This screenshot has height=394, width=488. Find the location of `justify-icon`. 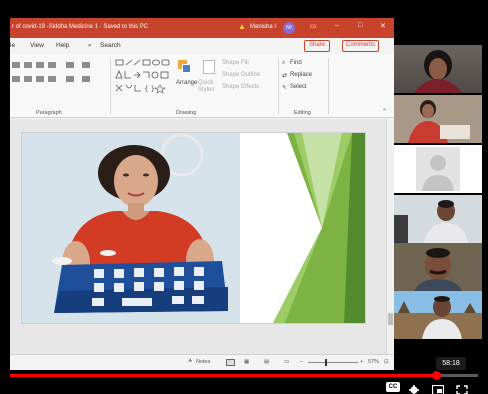

justify-icon is located at coordinates (52, 79).